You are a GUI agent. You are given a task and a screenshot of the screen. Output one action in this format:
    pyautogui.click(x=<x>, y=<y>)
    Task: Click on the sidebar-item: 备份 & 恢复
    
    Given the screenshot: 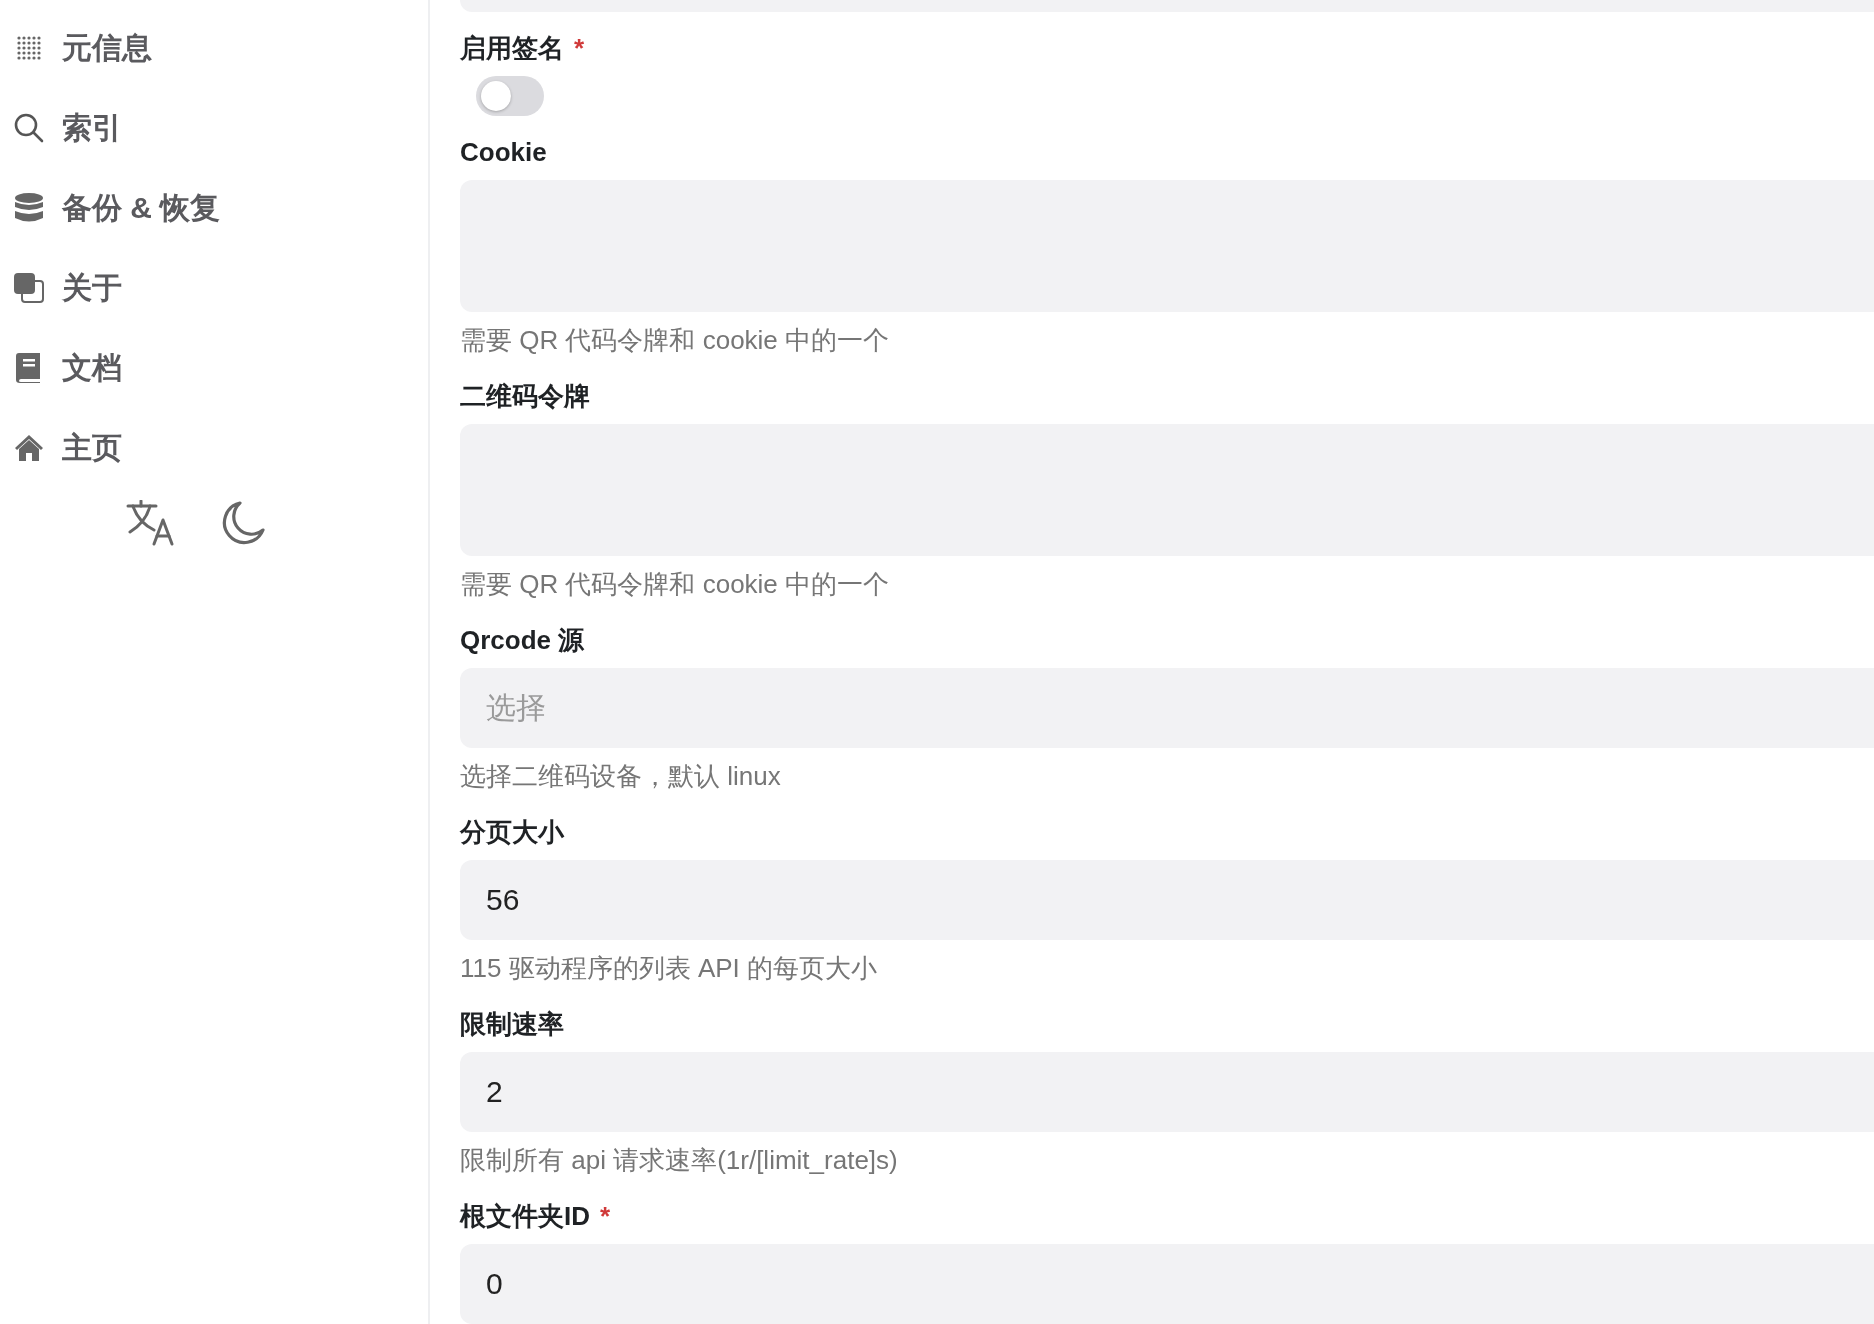 What is the action you would take?
    pyautogui.click(x=214, y=208)
    